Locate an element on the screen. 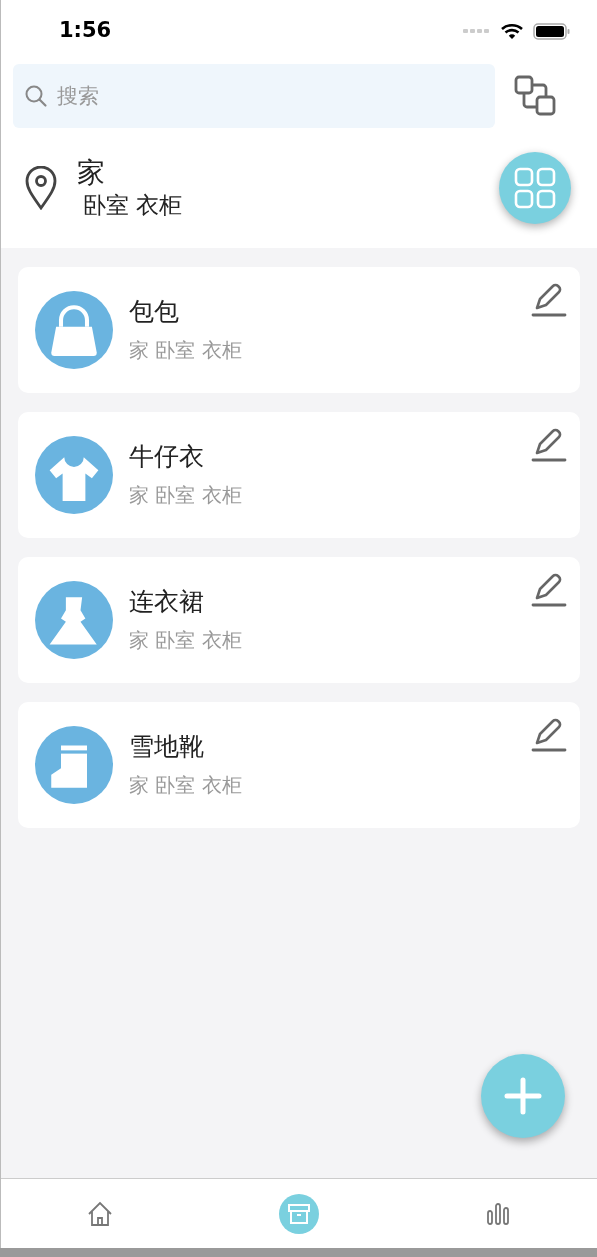 This screenshot has width=597, height=1257. search-field: 搜索 is located at coordinates (254, 96).